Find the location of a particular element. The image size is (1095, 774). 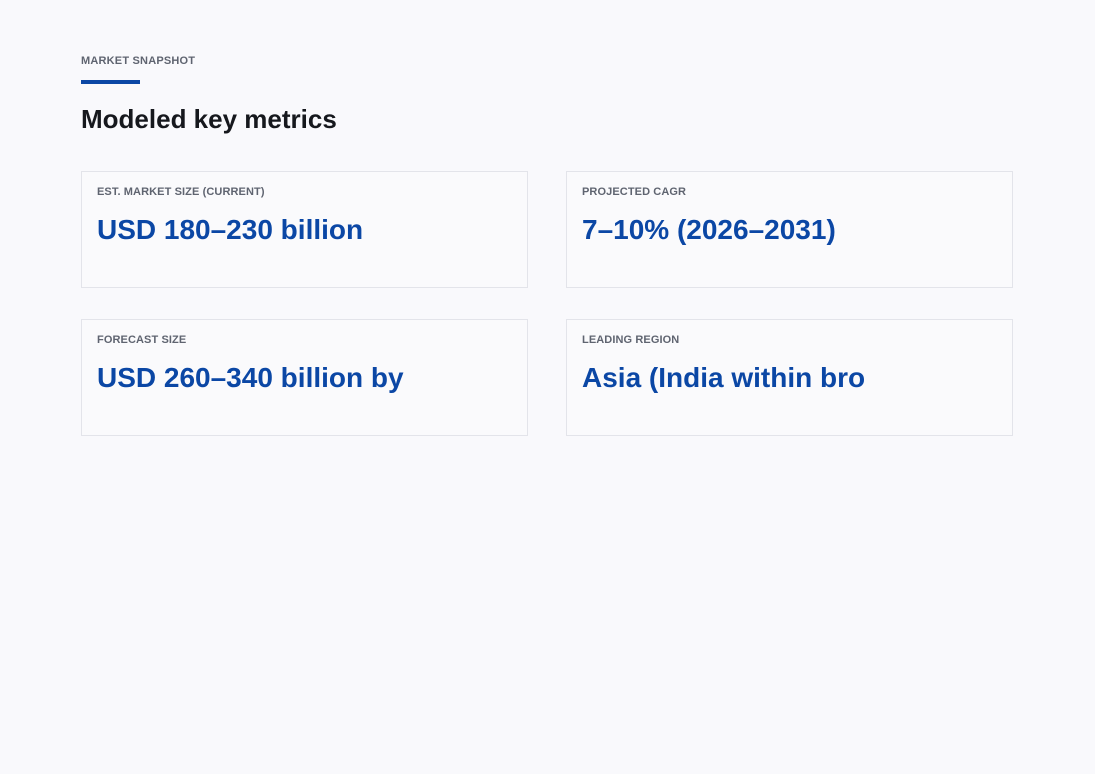

page-title: Modeled key metrics is located at coordinates (209, 119).